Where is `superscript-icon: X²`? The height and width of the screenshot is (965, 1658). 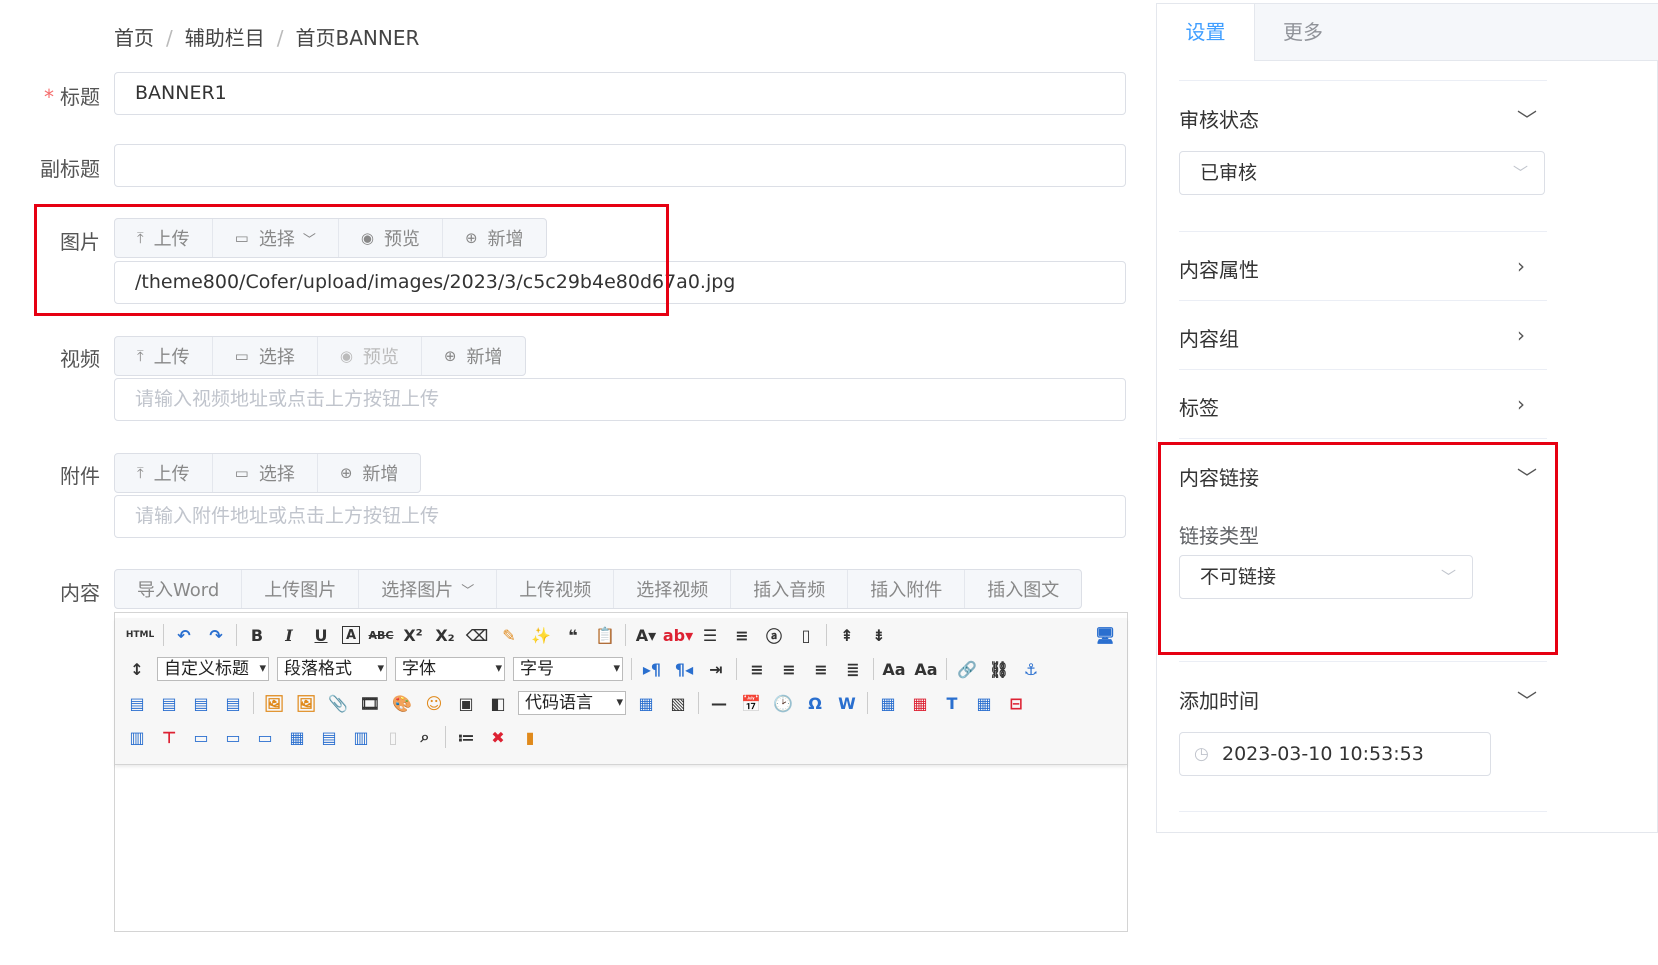
superscript-icon: X² is located at coordinates (413, 635).